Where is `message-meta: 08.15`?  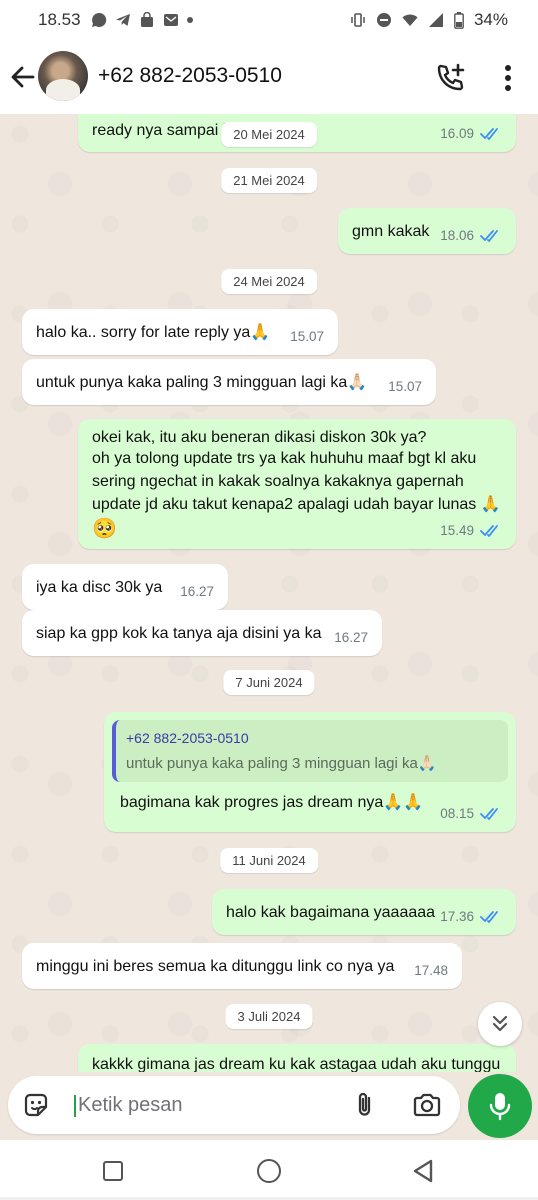 message-meta: 08.15 is located at coordinates (471, 813).